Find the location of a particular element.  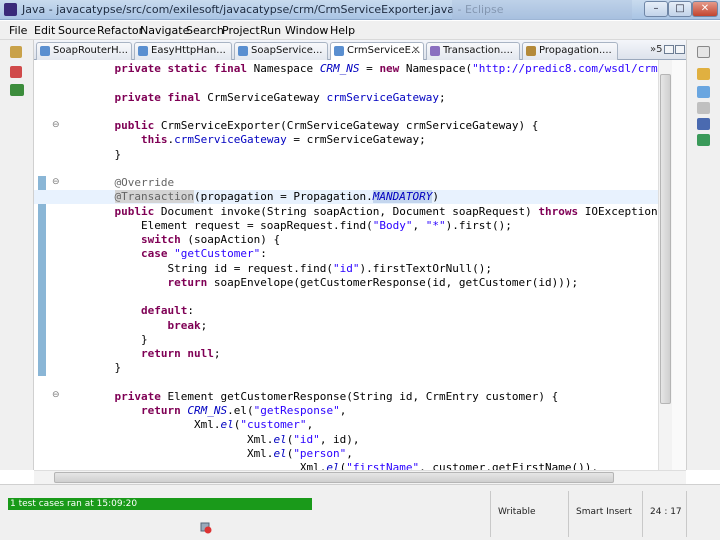

declaration-icon is located at coordinates (703, 124).